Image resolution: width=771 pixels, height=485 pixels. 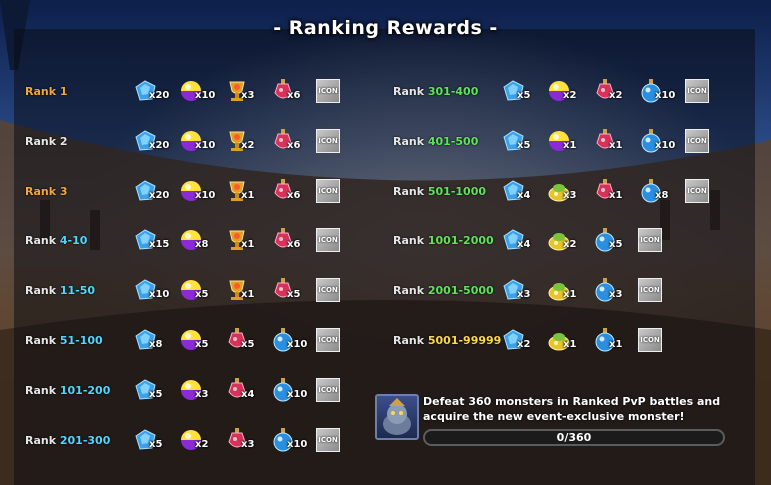 What do you see at coordinates (385, 142) in the screenshot?
I see `reward-row: Rank 401-500 x5 x1 x1 x10 ICON` at bounding box center [385, 142].